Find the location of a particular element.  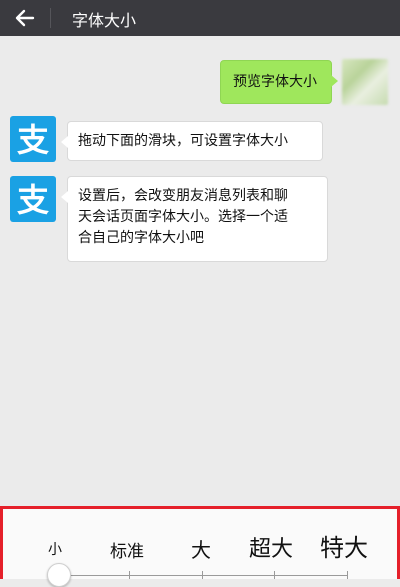

top-bar: 字体大小 is located at coordinates (200, 18).